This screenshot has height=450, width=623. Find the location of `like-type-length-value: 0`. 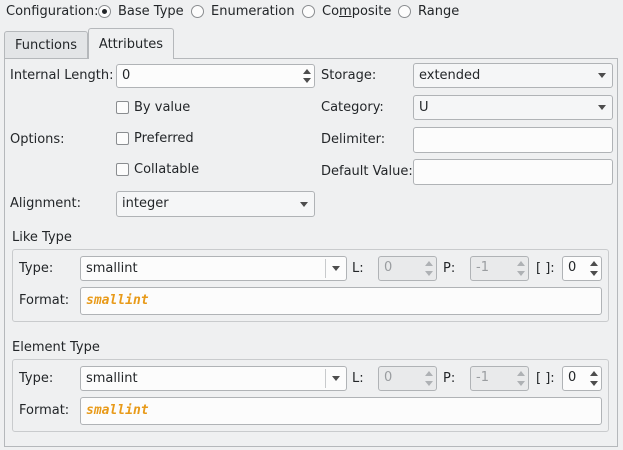

like-type-length-value: 0 is located at coordinates (388, 267).